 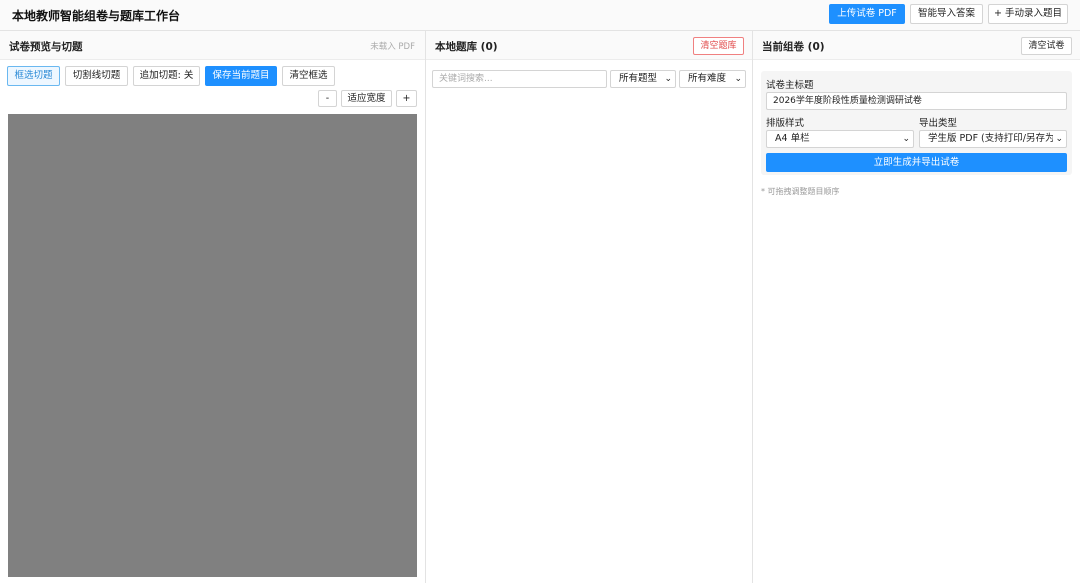 What do you see at coordinates (1046, 46) in the screenshot?
I see `clear-paper-button: 清空试卷` at bounding box center [1046, 46].